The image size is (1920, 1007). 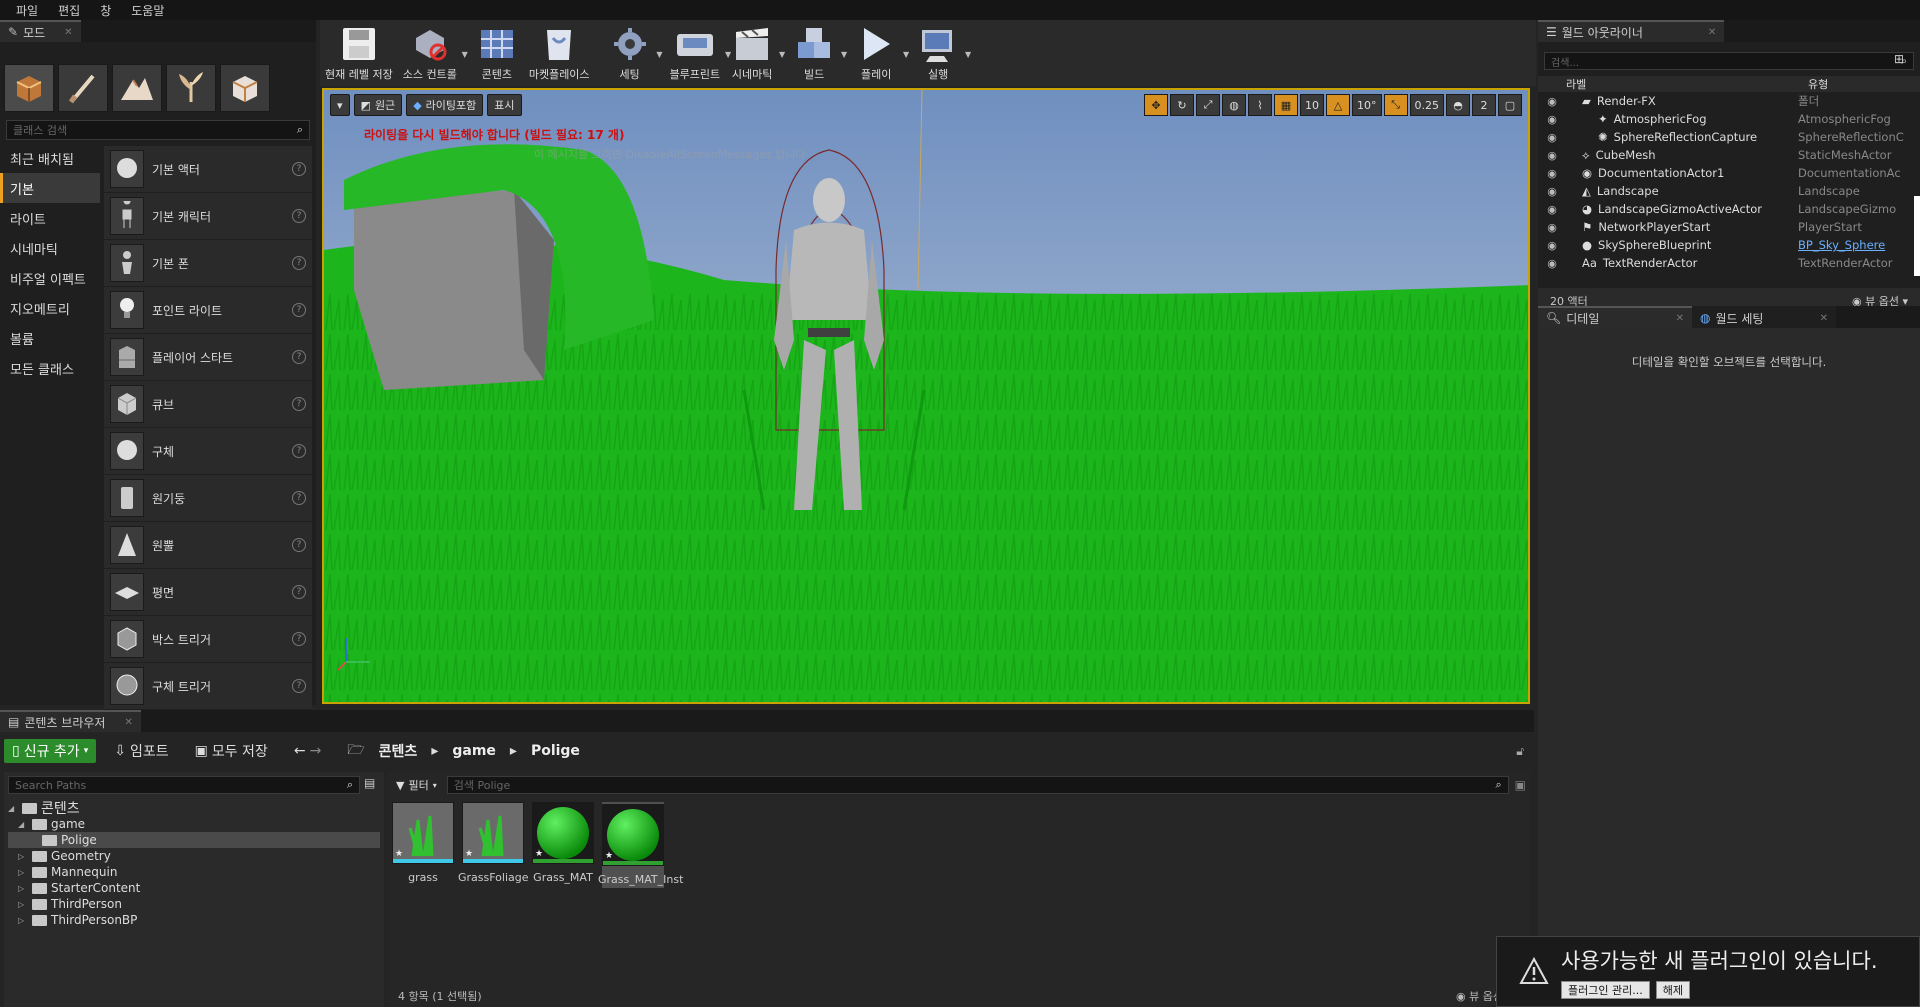 What do you see at coordinates (398, 751) in the screenshot?
I see `breadcrumb-item: 콘텐츠` at bounding box center [398, 751].